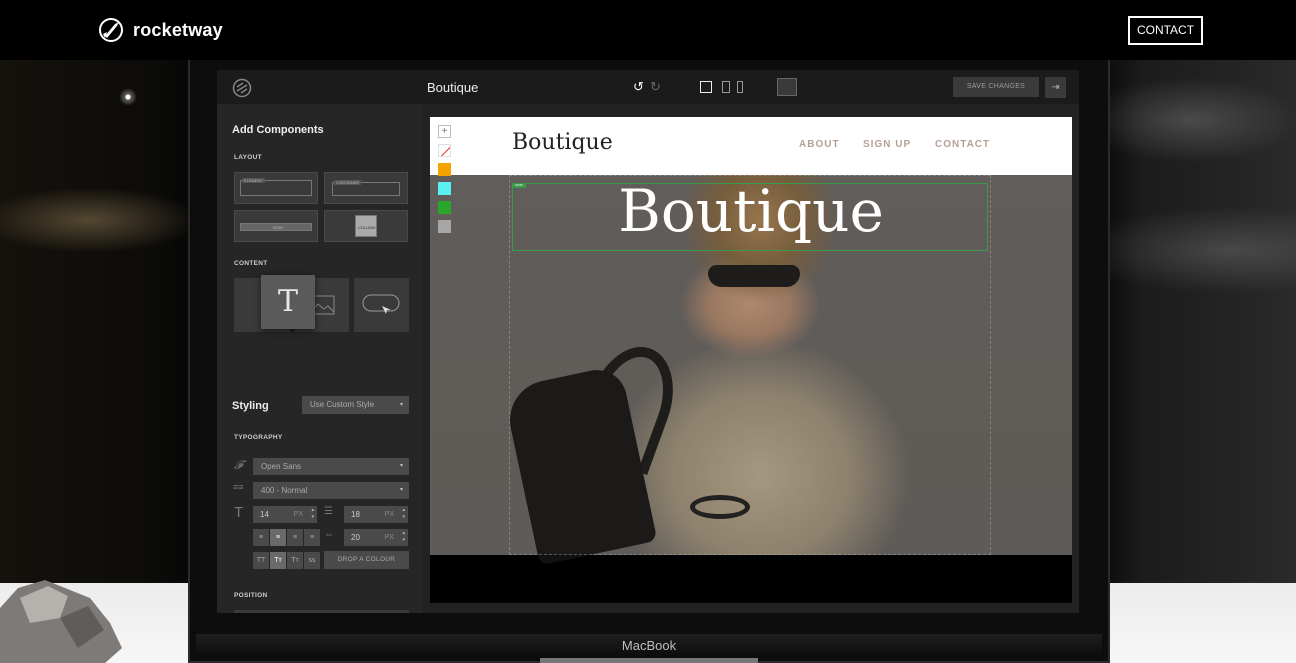 The image size is (1296, 663). Describe the element at coordinates (261, 560) in the screenshot. I see `uppercase-button: TT` at that location.